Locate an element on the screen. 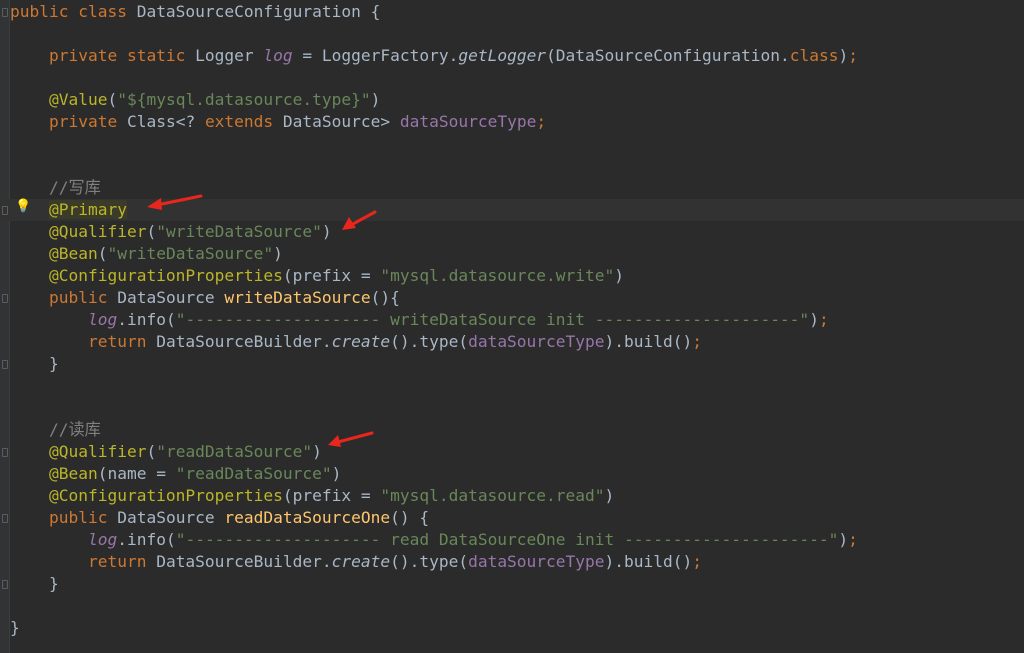 The image size is (1024, 653). code-token: //读库 is located at coordinates (55, 429).